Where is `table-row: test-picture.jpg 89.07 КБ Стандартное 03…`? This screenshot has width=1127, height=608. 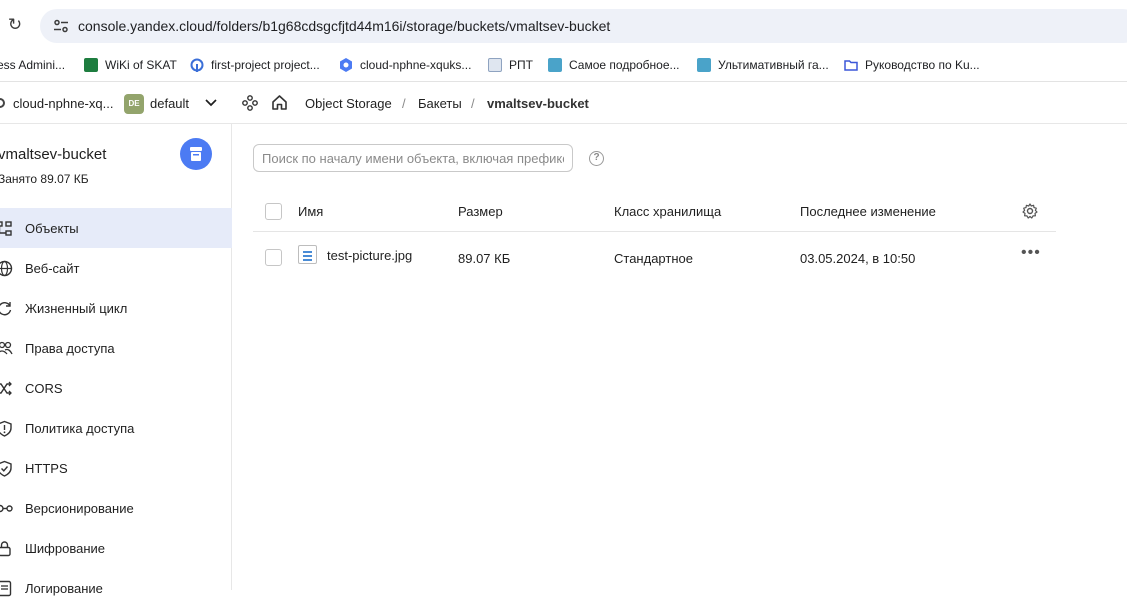
table-row: test-picture.jpg 89.07 КБ Стандартное 03… is located at coordinates (654, 257).